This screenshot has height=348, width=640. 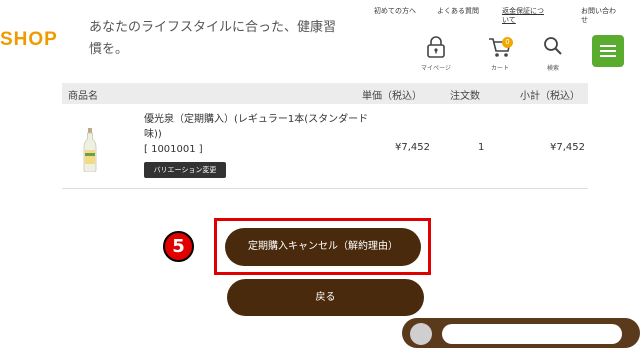 What do you see at coordinates (550, 96) in the screenshot?
I see `col-subtotal: 小計（税込）` at bounding box center [550, 96].